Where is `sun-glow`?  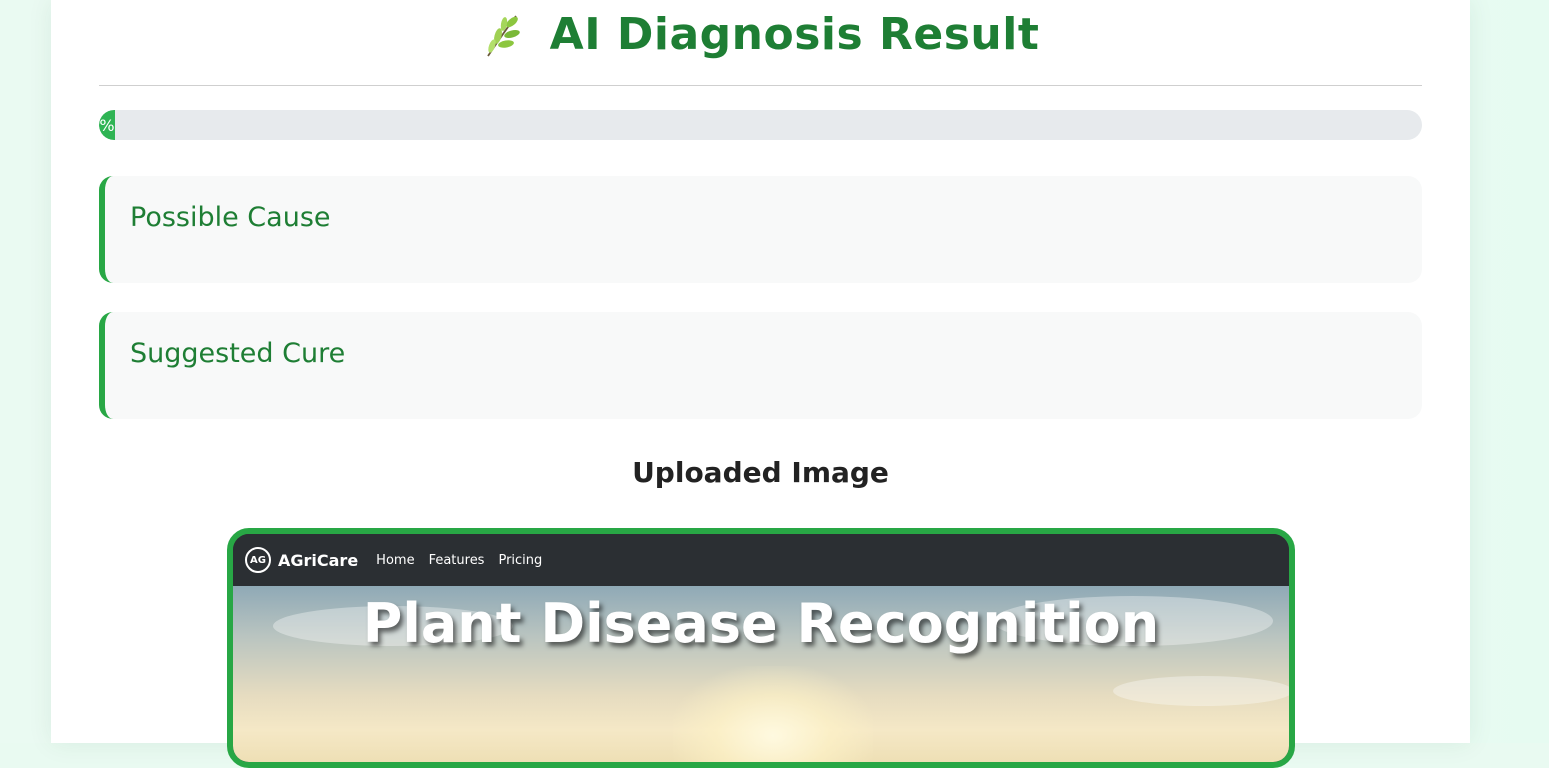 sun-glow is located at coordinates (773, 714).